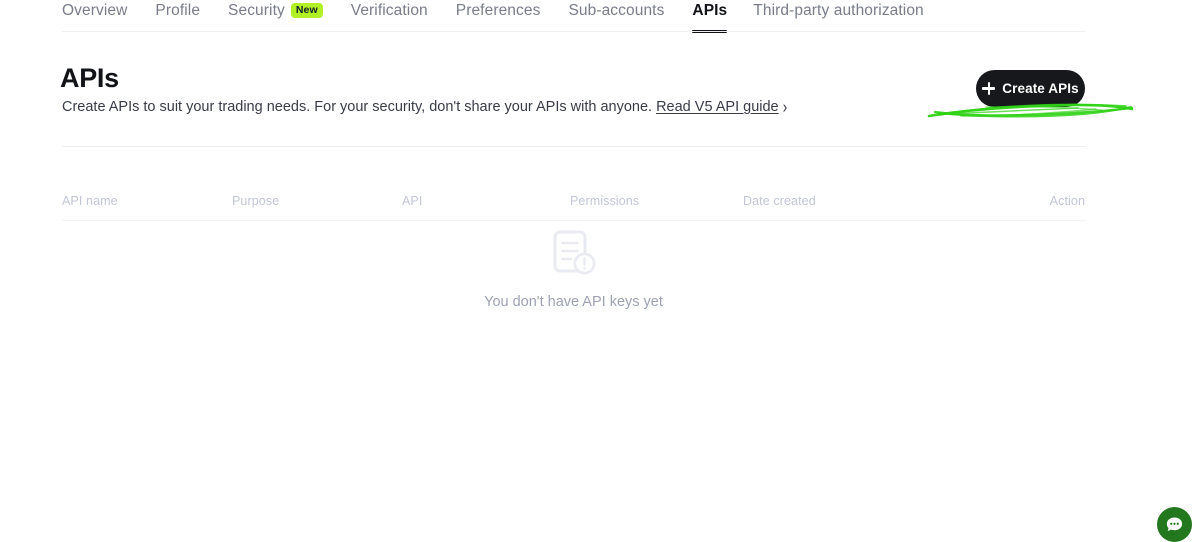 The image size is (1200, 542). Describe the element at coordinates (989, 88) in the screenshot. I see `plus-icon` at that location.